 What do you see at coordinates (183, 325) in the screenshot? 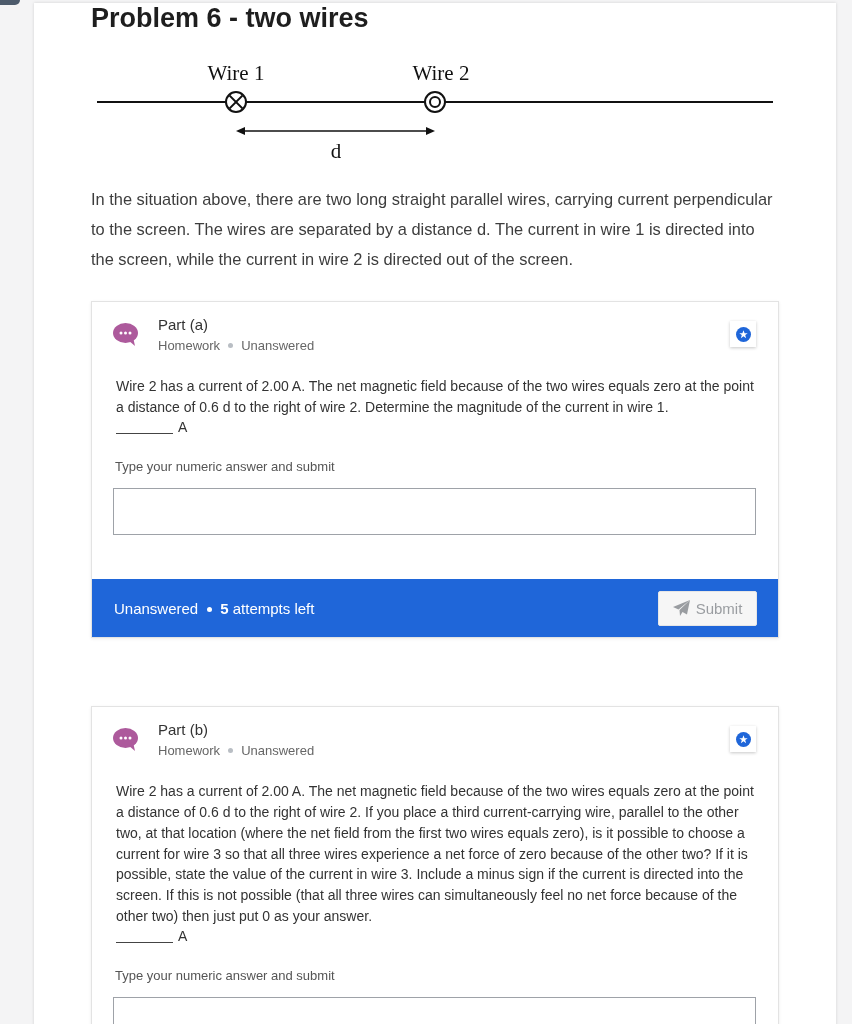
I see `part-title: Part (a)` at bounding box center [183, 325].